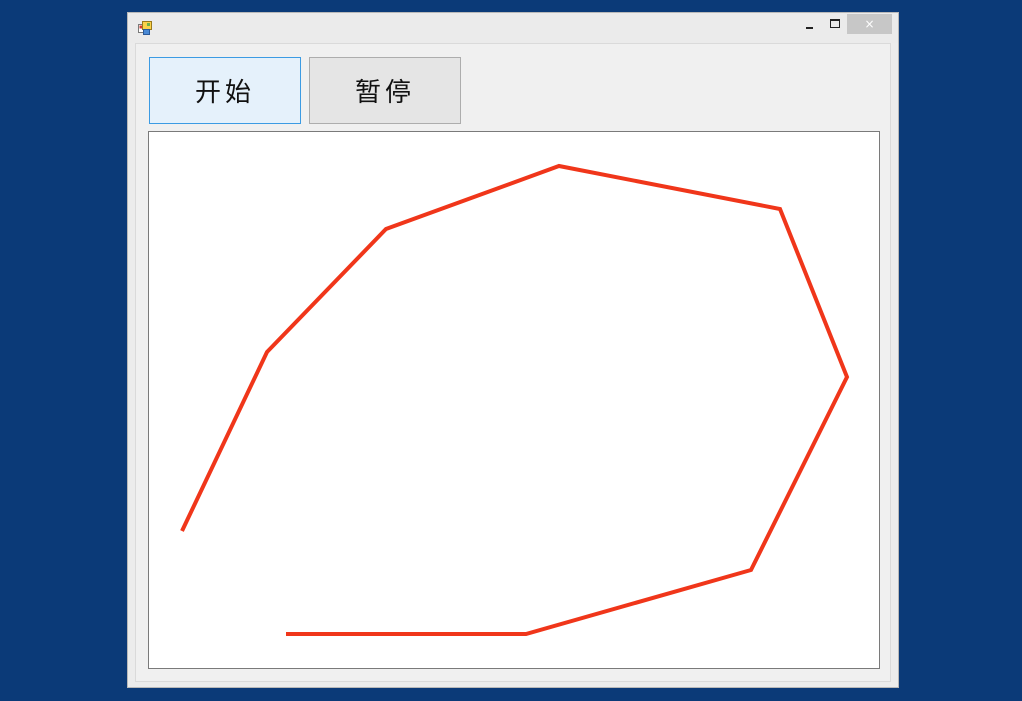  What do you see at coordinates (145, 28) in the screenshot?
I see `app-icon` at bounding box center [145, 28].